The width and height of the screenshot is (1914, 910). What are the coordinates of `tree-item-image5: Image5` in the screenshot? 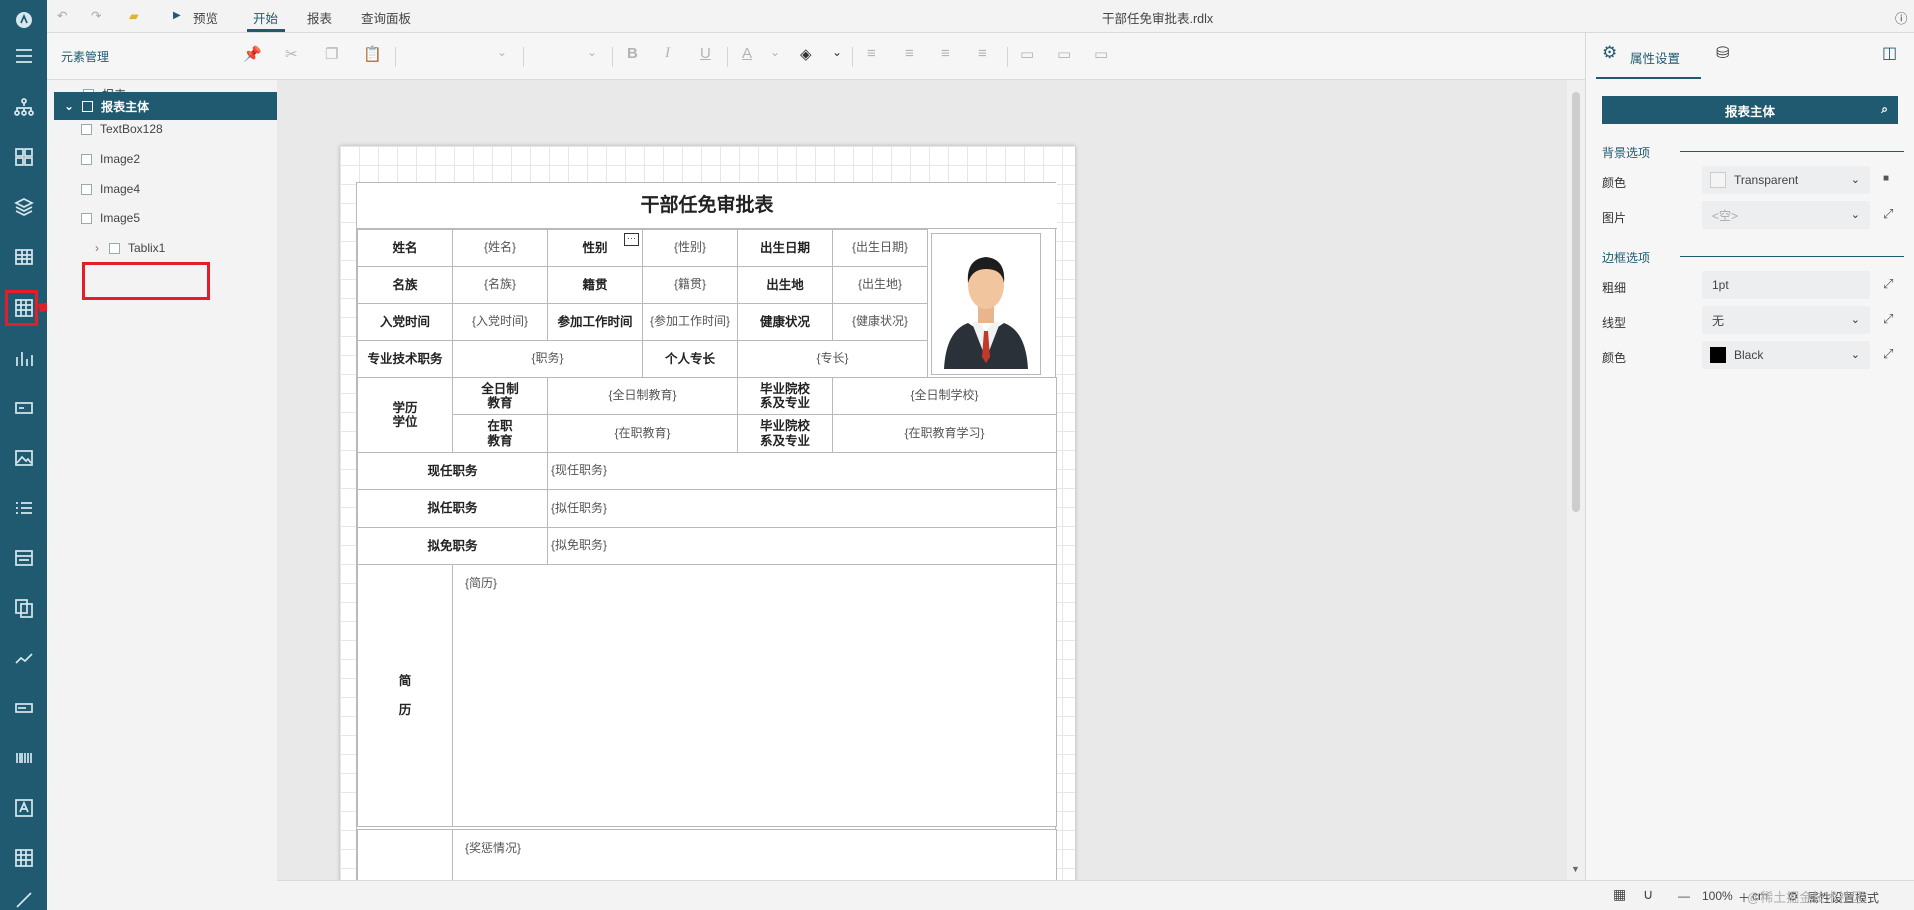 It's located at (110, 218).